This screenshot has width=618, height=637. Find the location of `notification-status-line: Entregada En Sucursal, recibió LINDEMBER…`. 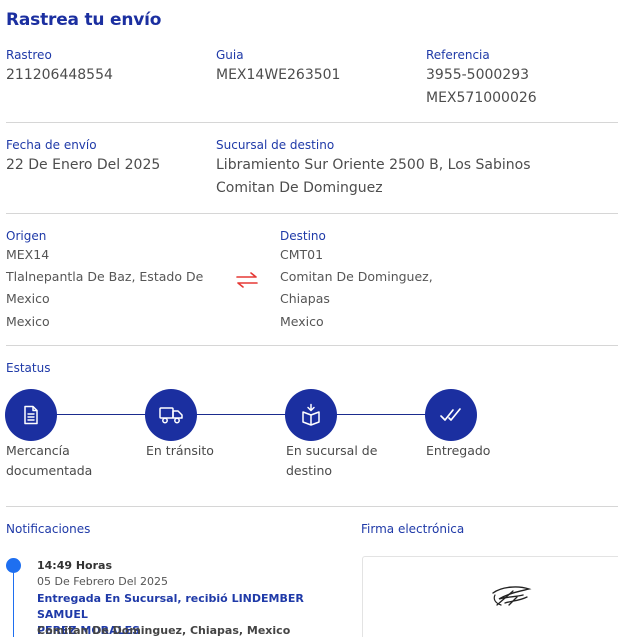

notification-status-line: Entregada En Sucursal, recibió LINDEMBER… is located at coordinates (170, 606).